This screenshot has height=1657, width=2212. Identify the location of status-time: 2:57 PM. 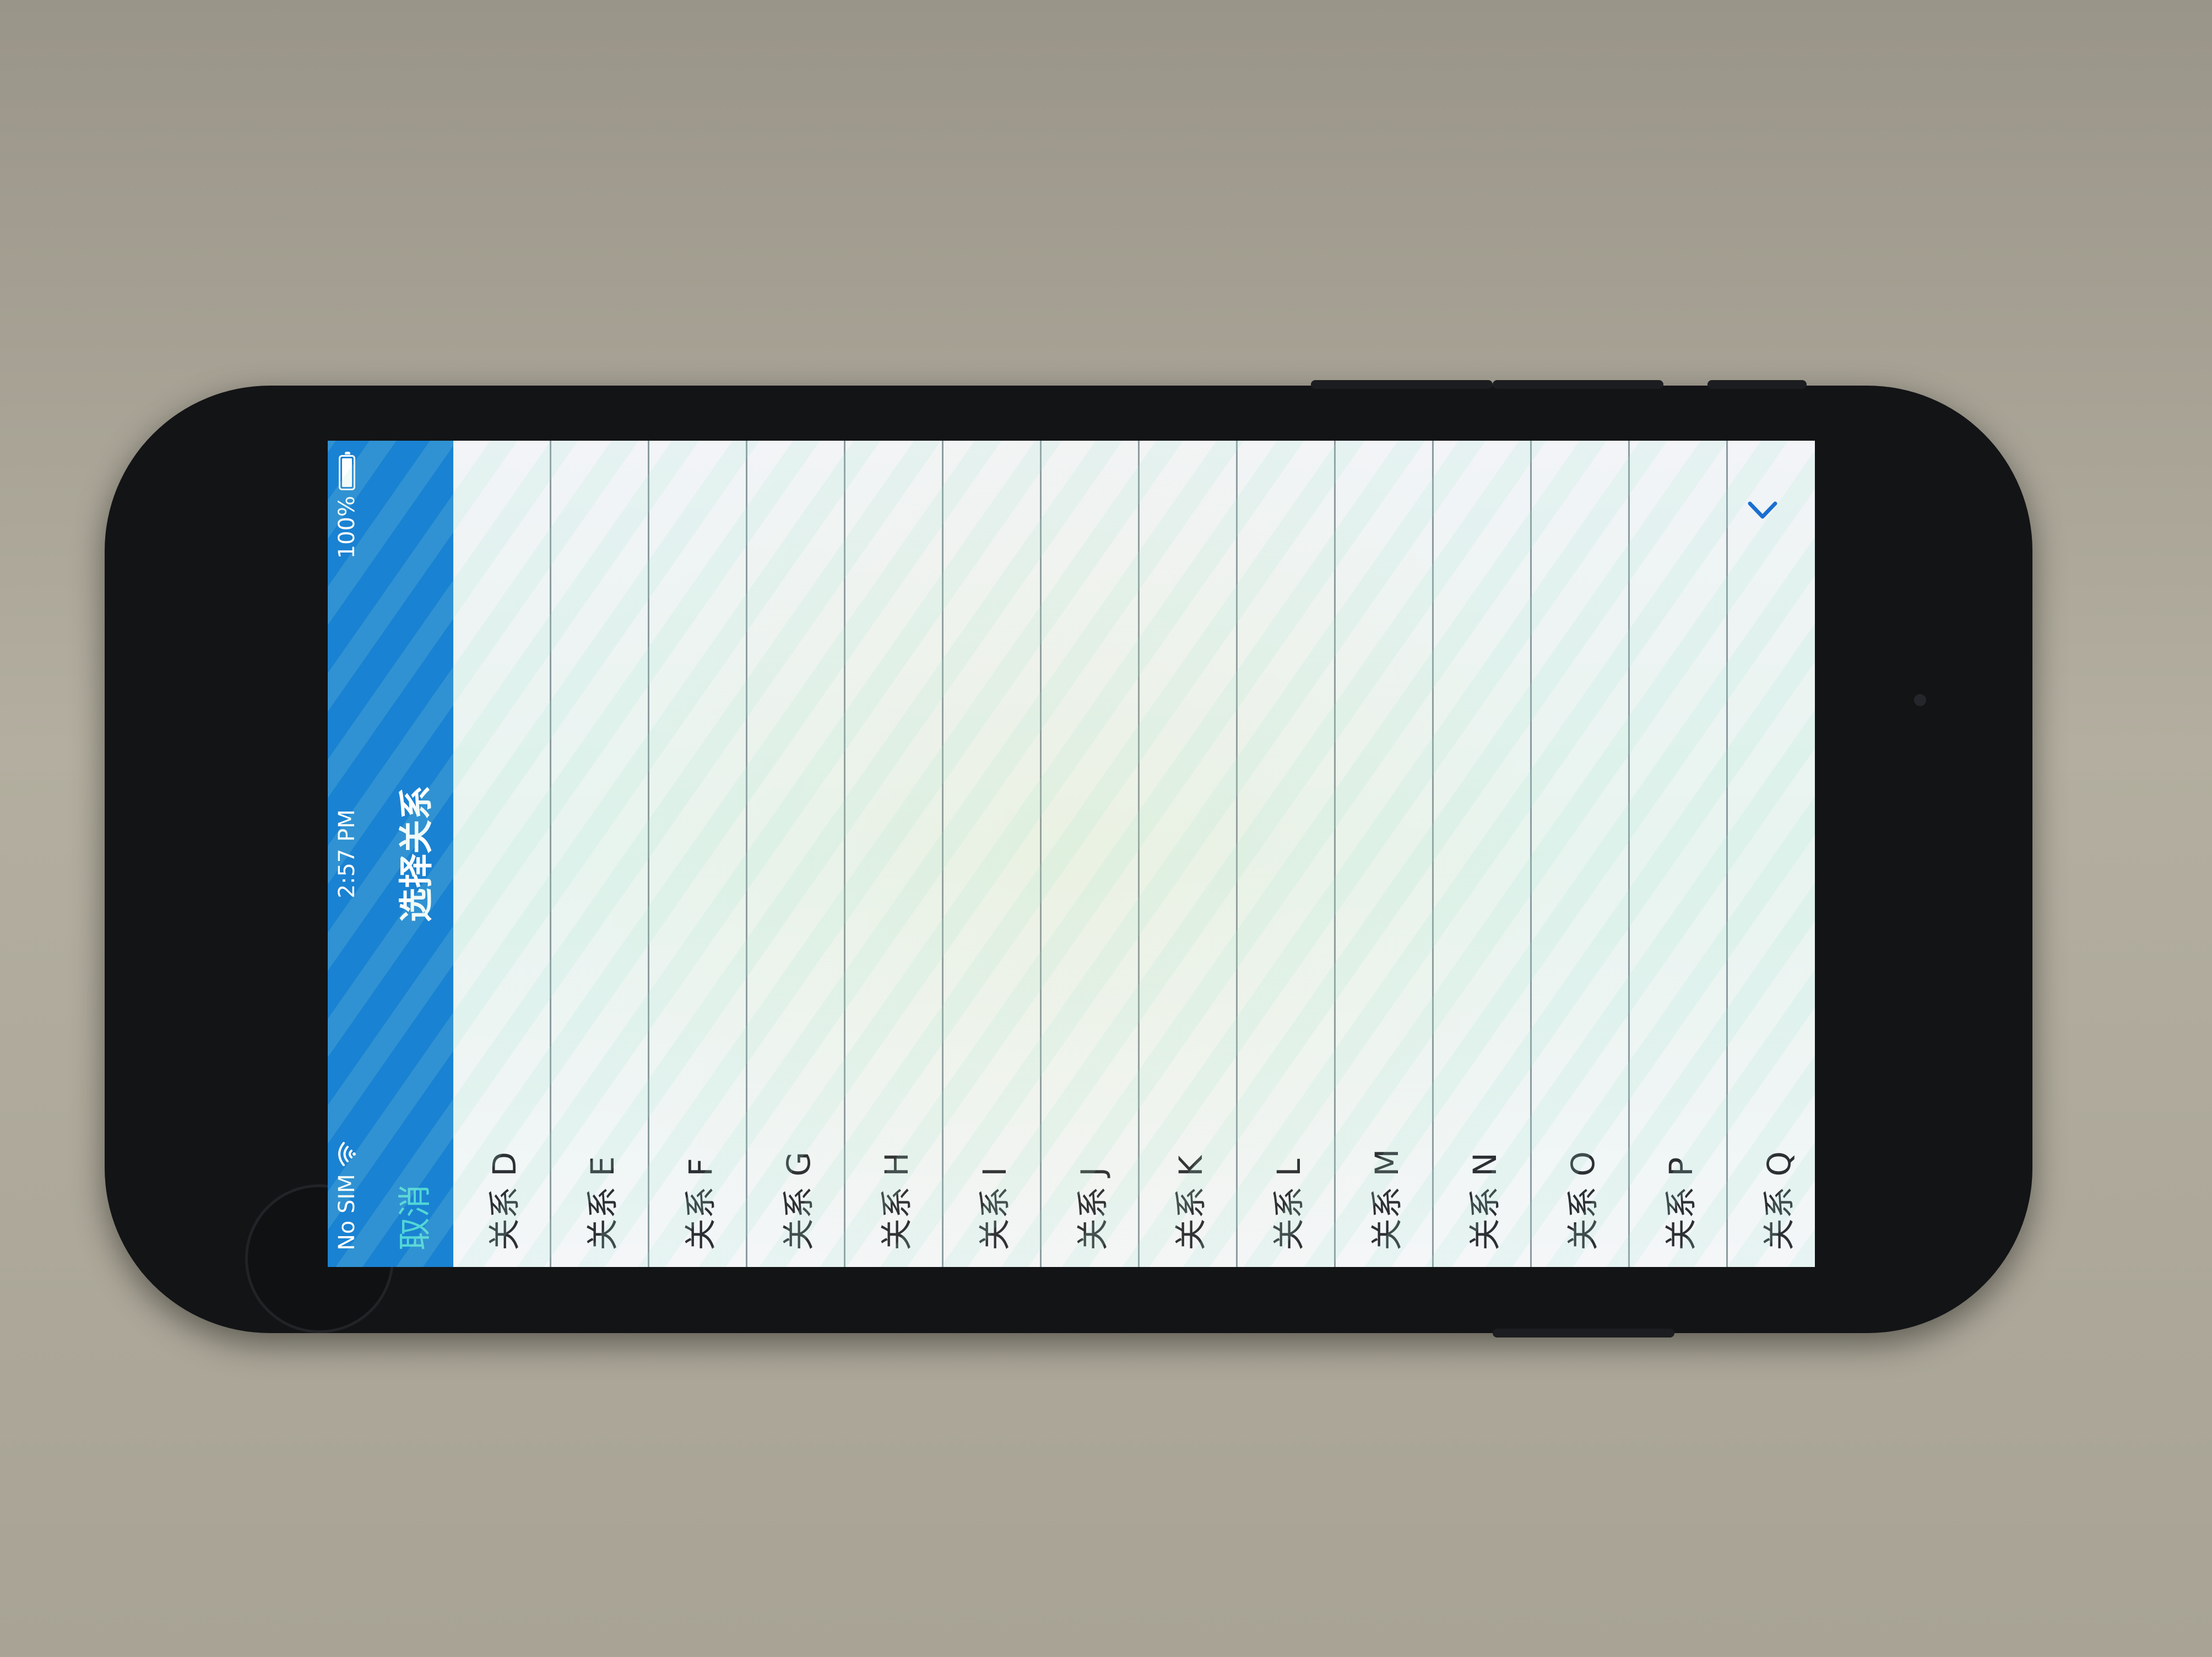
(347, 854).